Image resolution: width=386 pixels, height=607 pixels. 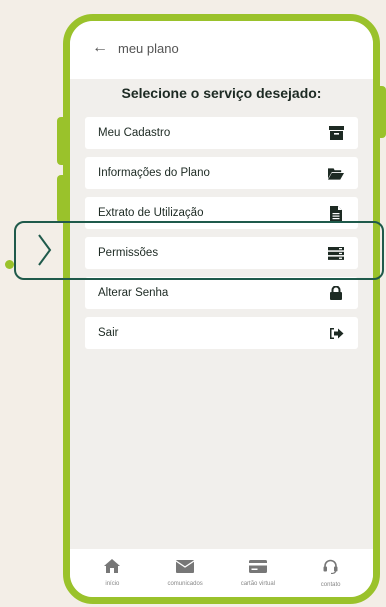 What do you see at coordinates (134, 133) in the screenshot?
I see `menu-item-label: Meu Cadastro` at bounding box center [134, 133].